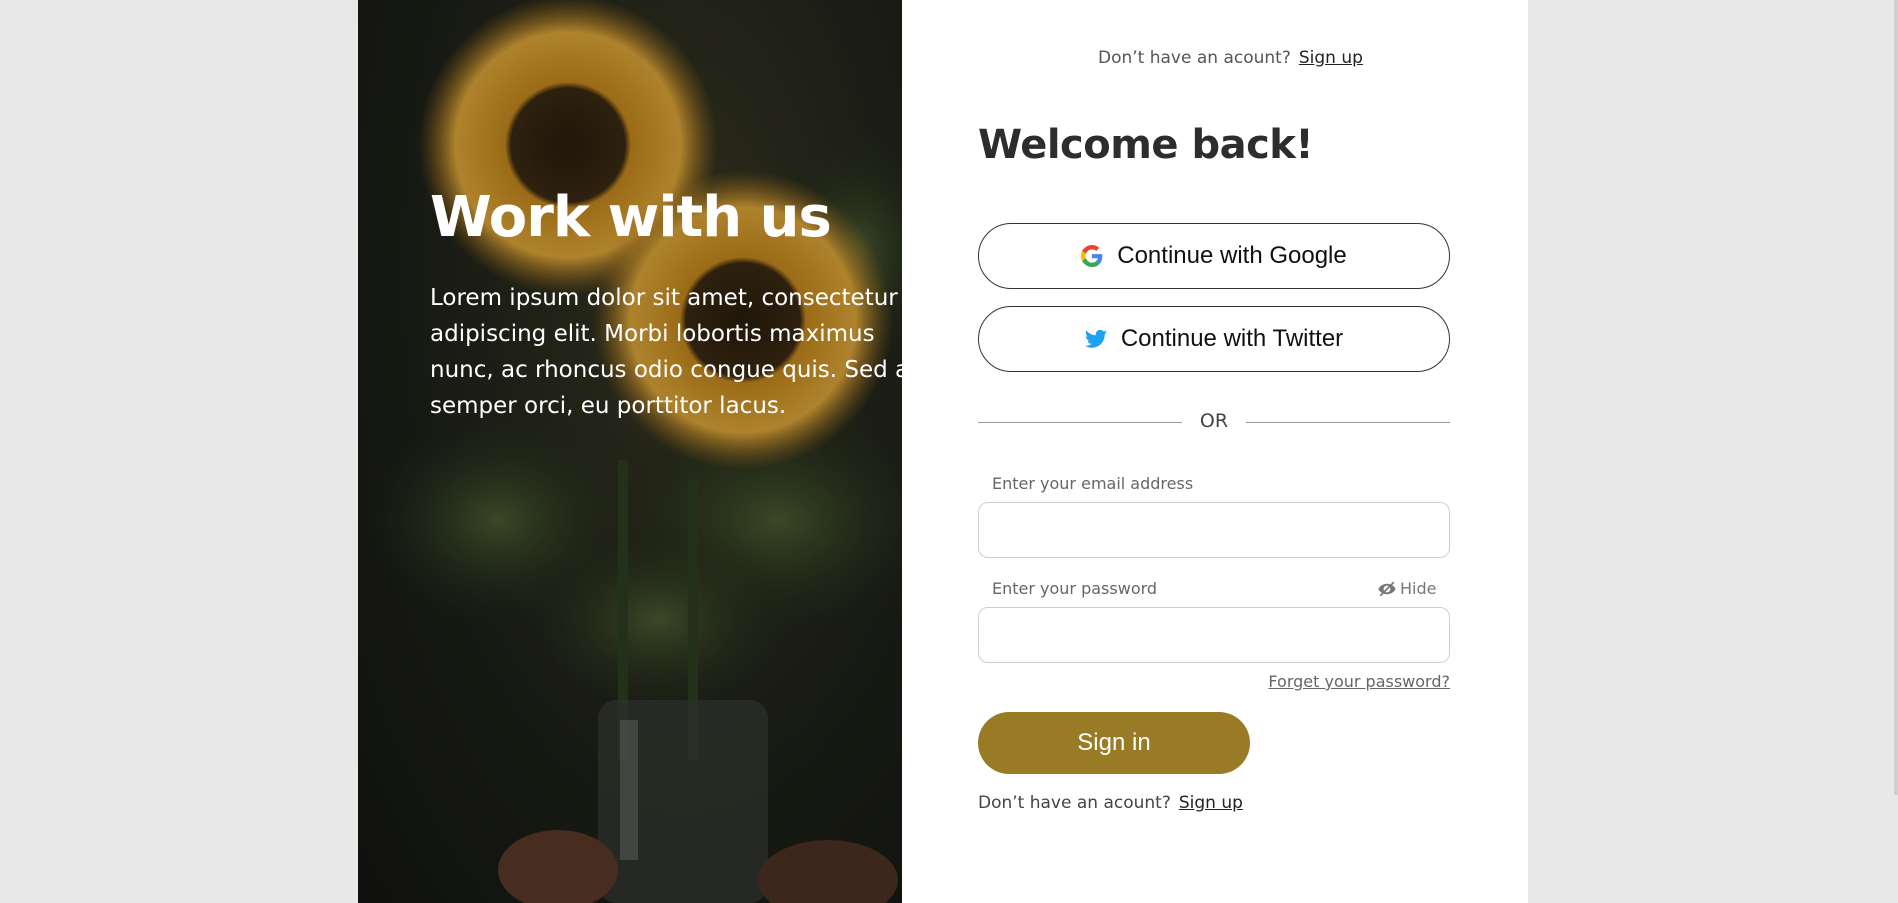 Image resolution: width=1898 pixels, height=903 pixels. Describe the element at coordinates (1214, 635) in the screenshot. I see `password-field` at that location.